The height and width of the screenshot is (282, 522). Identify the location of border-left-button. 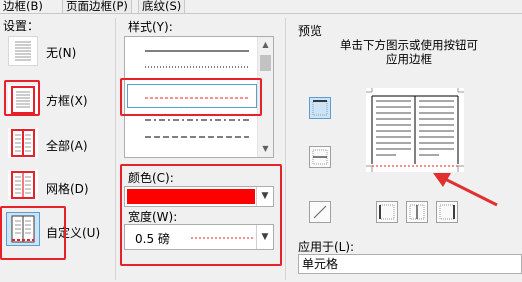
(387, 212).